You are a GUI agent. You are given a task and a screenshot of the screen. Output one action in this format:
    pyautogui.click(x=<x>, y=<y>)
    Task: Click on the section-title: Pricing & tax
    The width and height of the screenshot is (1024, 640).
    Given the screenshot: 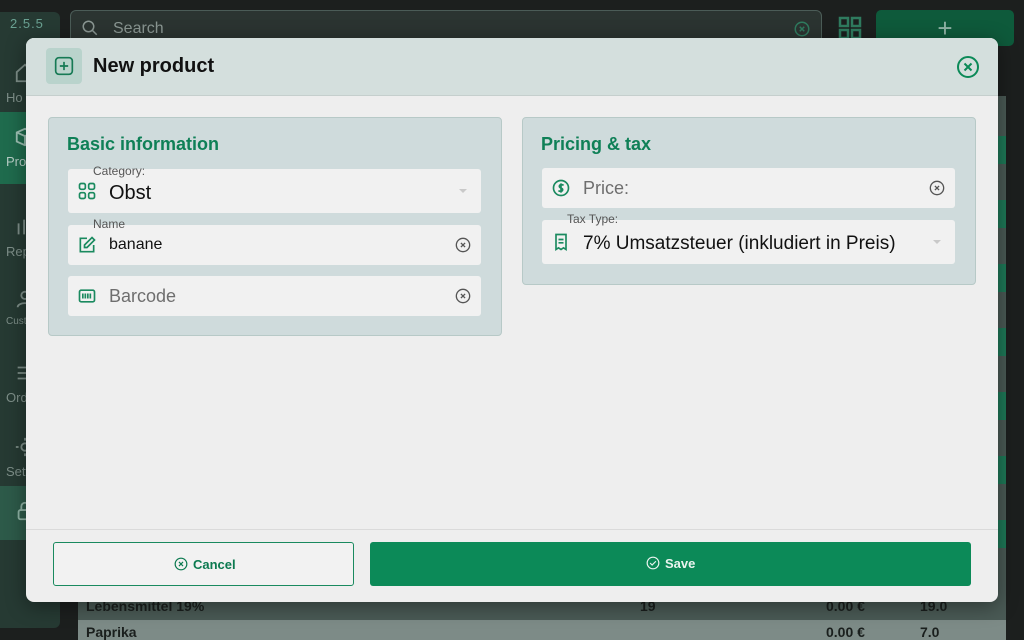 What is the action you would take?
    pyautogui.click(x=596, y=144)
    